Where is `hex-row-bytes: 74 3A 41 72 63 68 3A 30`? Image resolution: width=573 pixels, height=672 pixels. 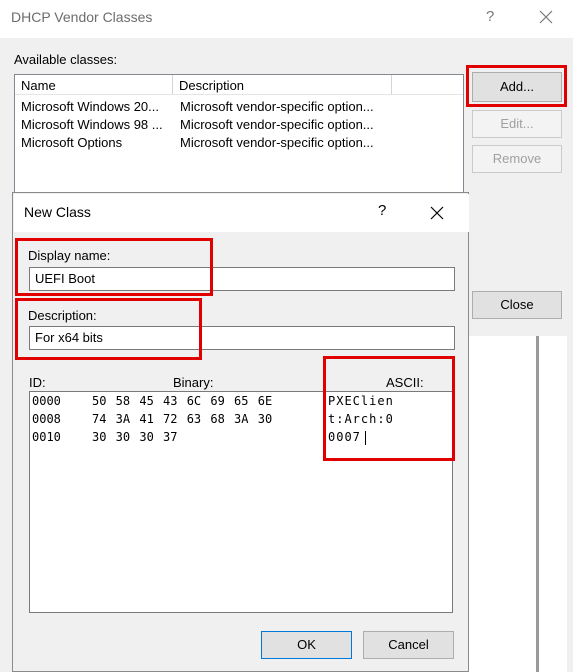
hex-row-bytes: 74 3A 41 72 63 68 3A 30 is located at coordinates (182, 419).